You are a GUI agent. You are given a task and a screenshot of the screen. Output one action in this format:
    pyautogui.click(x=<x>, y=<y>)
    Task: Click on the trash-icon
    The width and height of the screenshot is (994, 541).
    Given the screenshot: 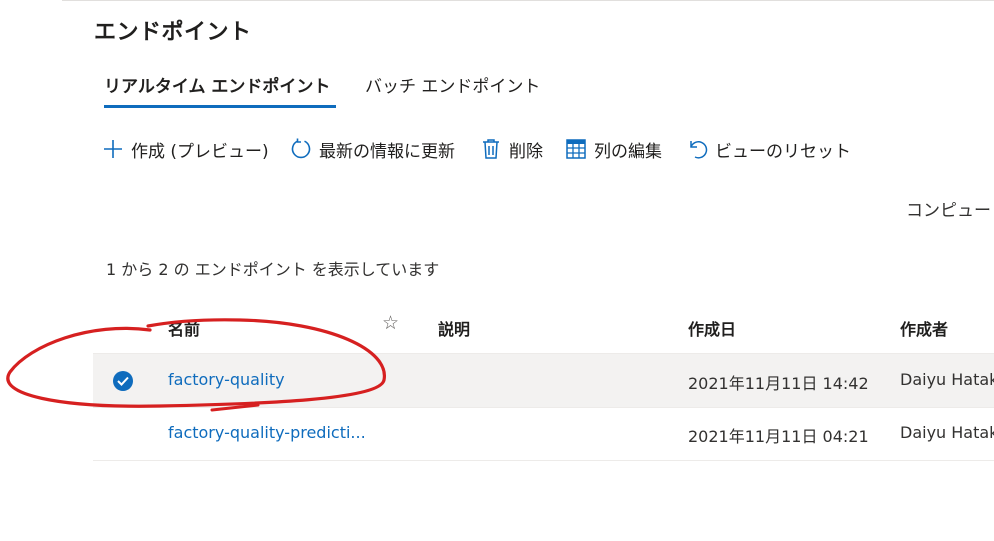 What is the action you would take?
    pyautogui.click(x=491, y=149)
    